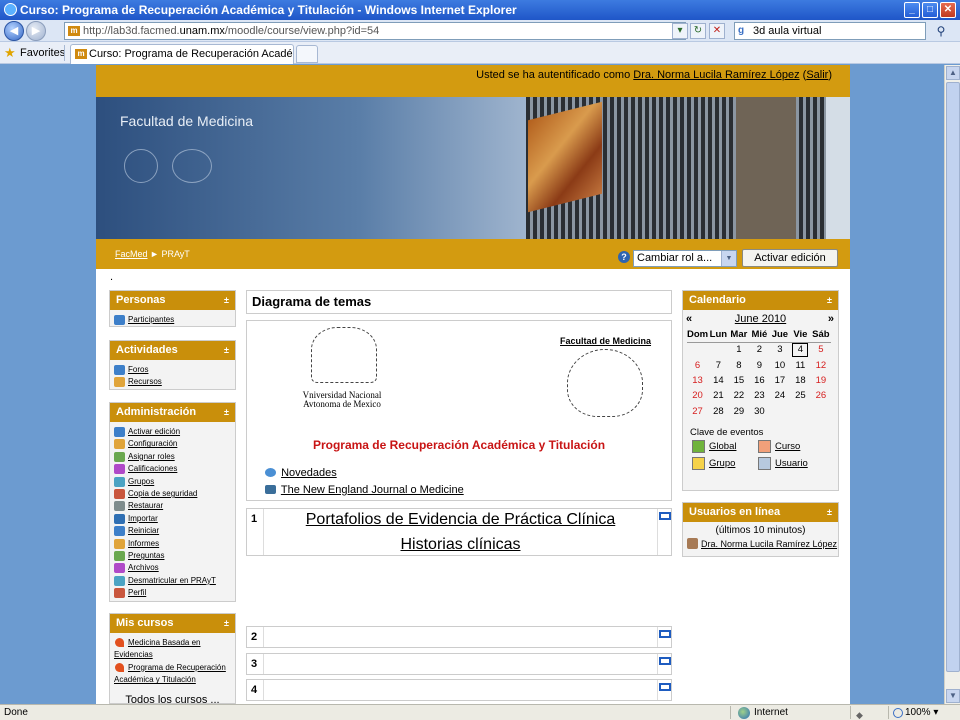 The width and height of the screenshot is (960, 720). Describe the element at coordinates (143, 567) in the screenshot. I see `admin-item-link: Archivos` at that location.